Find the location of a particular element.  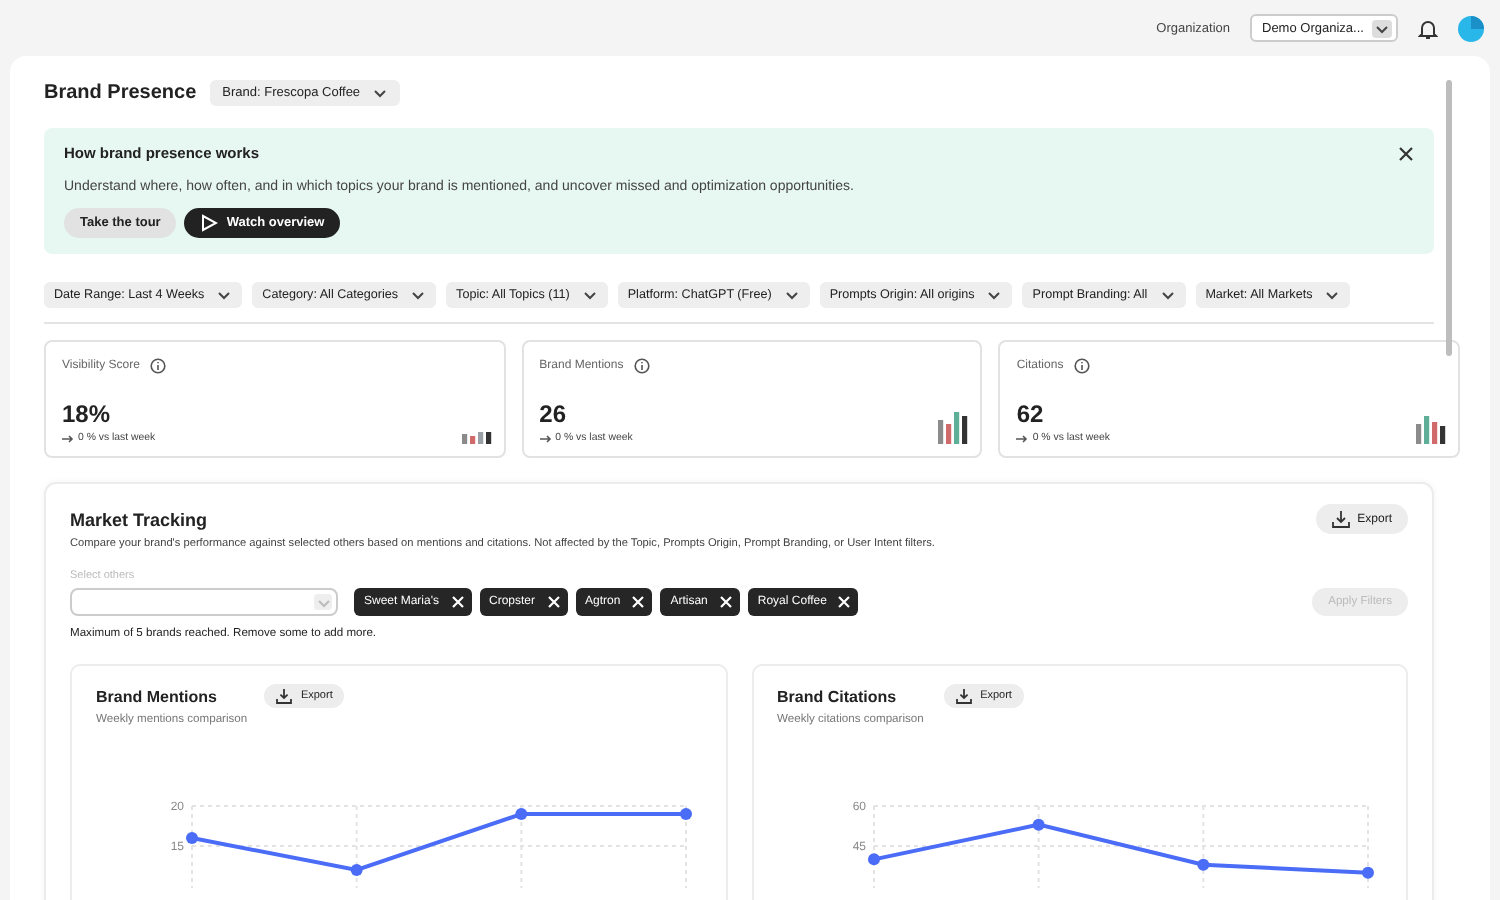

bell-icon is located at coordinates (1428, 28).